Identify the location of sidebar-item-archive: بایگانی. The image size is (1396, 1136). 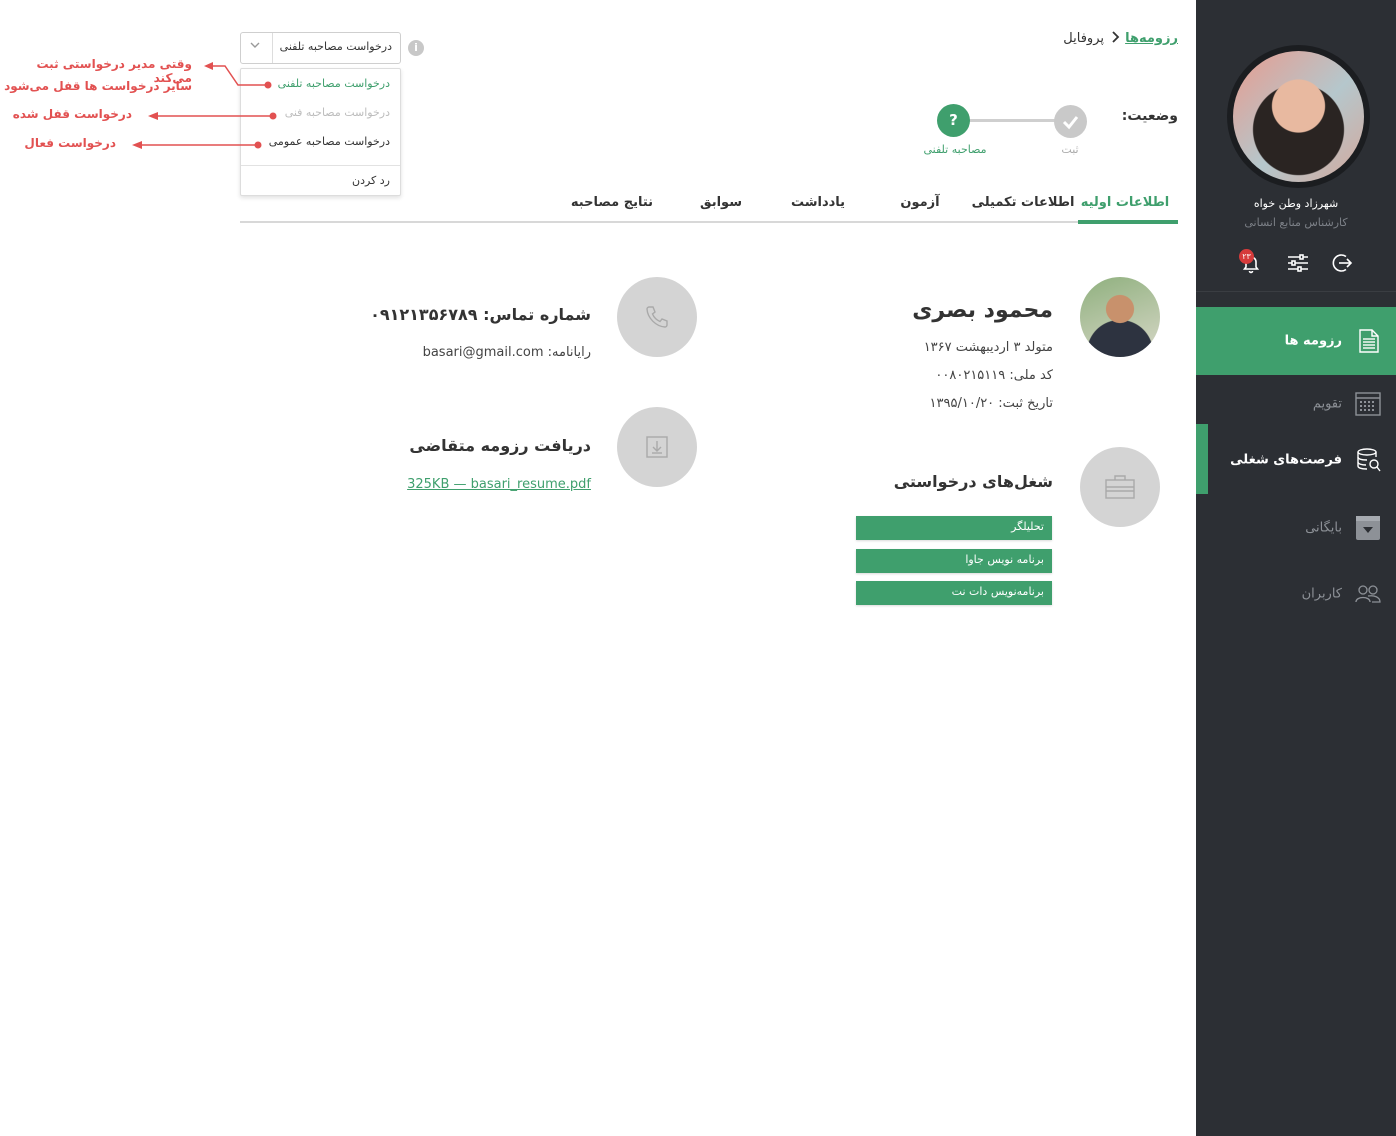
(1296, 528).